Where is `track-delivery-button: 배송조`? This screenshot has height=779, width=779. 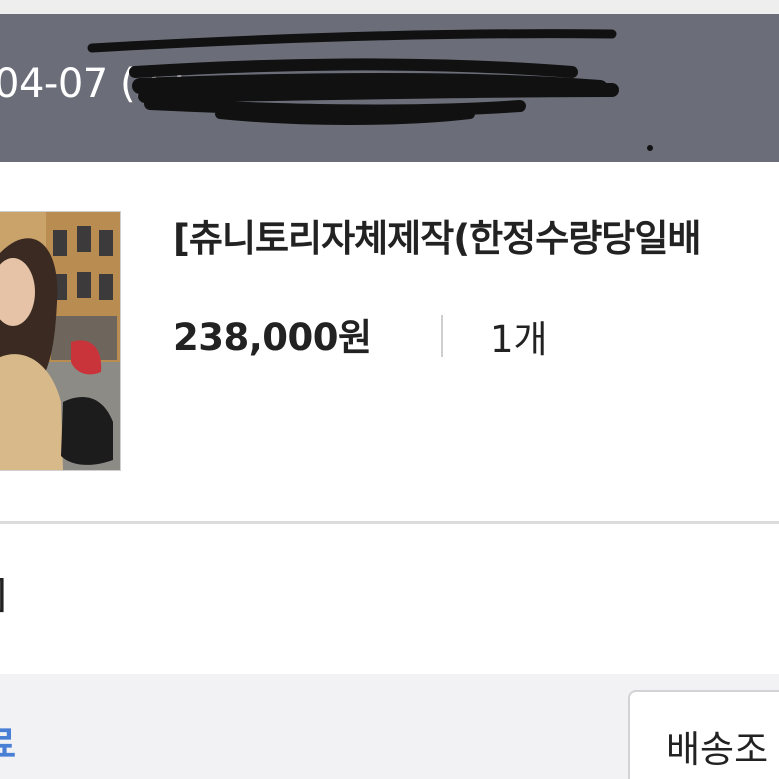
track-delivery-button: 배송조 is located at coordinates (703, 734).